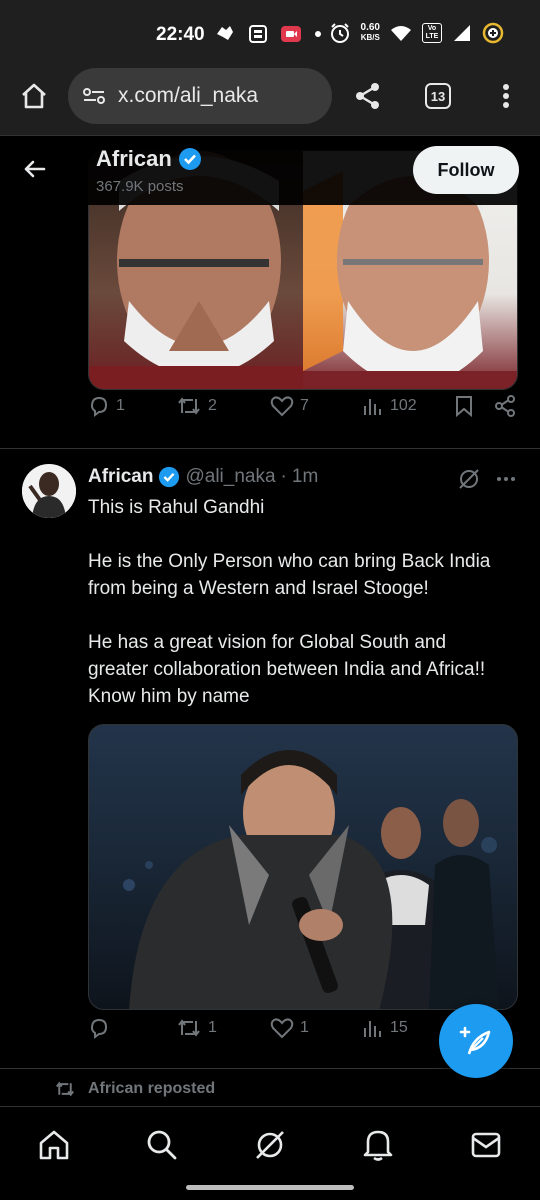  What do you see at coordinates (505, 406) in the screenshot?
I see `share-tweet-button` at bounding box center [505, 406].